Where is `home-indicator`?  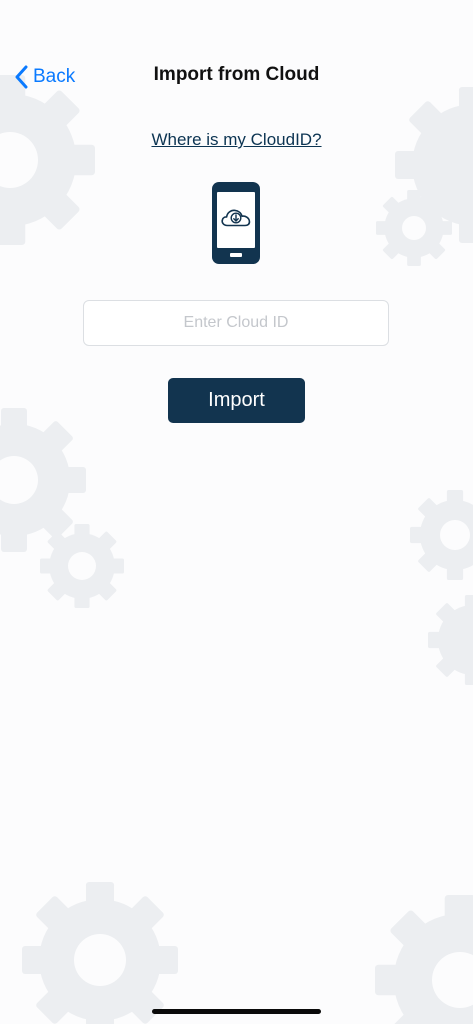
home-indicator is located at coordinates (236, 1011).